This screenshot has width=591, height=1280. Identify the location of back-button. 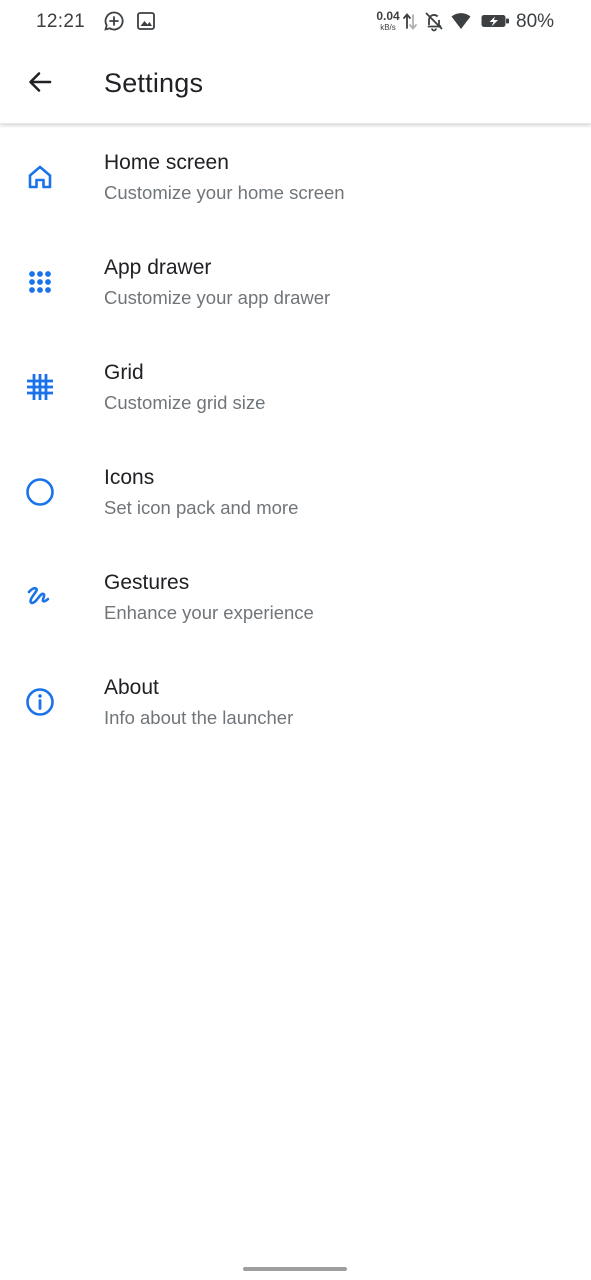
(40, 84).